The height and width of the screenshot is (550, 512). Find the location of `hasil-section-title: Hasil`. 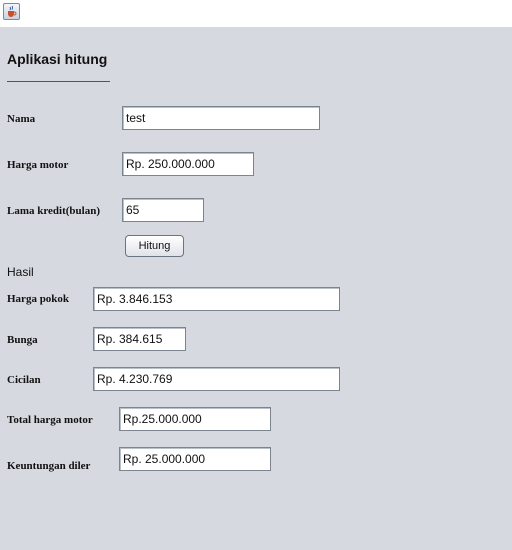

hasil-section-title: Hasil is located at coordinates (20, 272).